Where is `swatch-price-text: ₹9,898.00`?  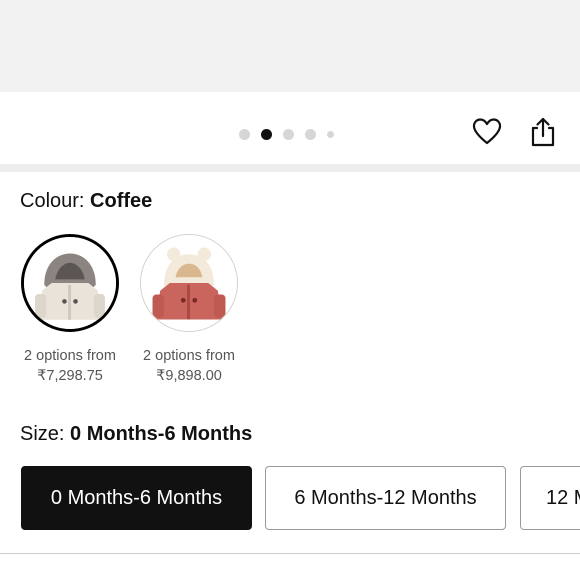
swatch-price-text: ₹9,898.00 is located at coordinates (189, 376).